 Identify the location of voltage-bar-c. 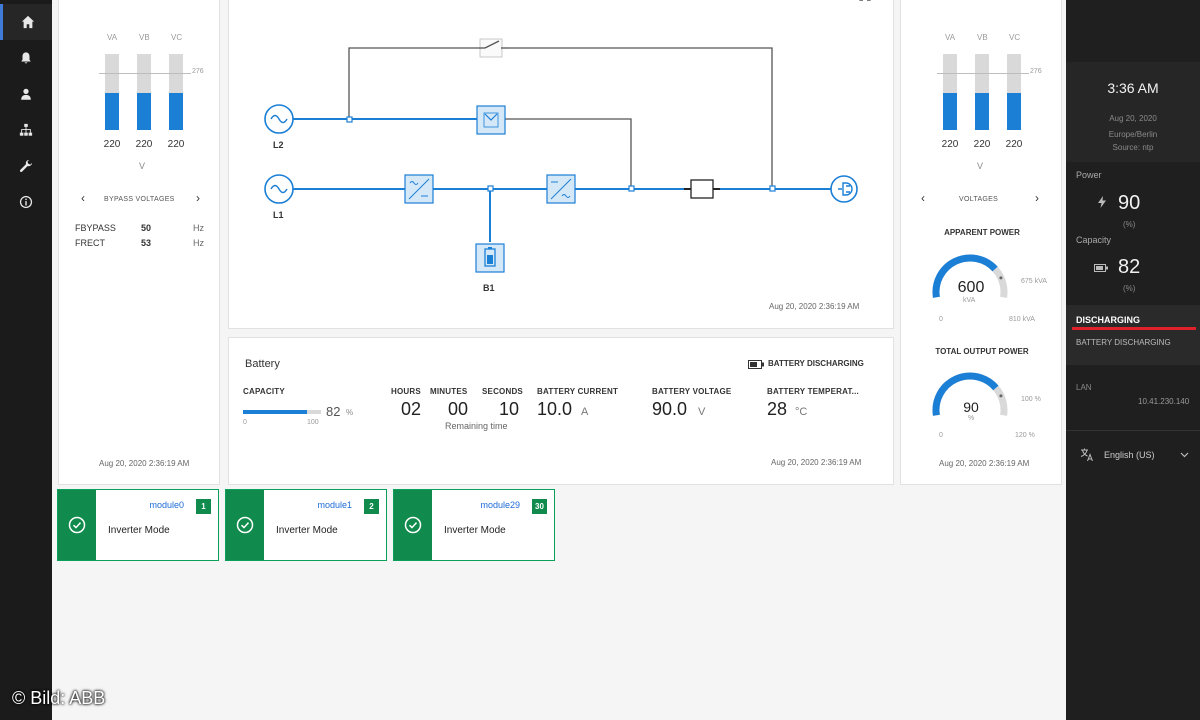
(176, 111).